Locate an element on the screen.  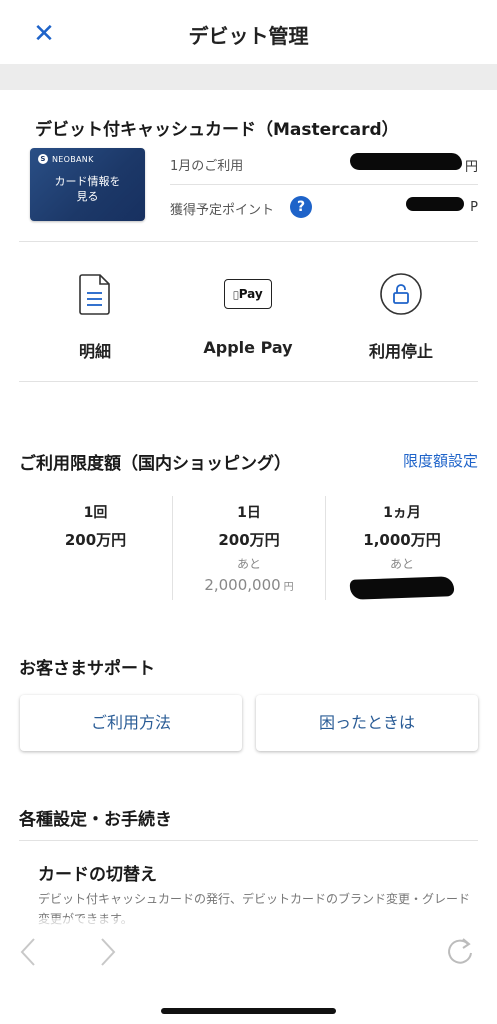
apple-pay-button: Pay Apple Pay is located at coordinates (248, 313).